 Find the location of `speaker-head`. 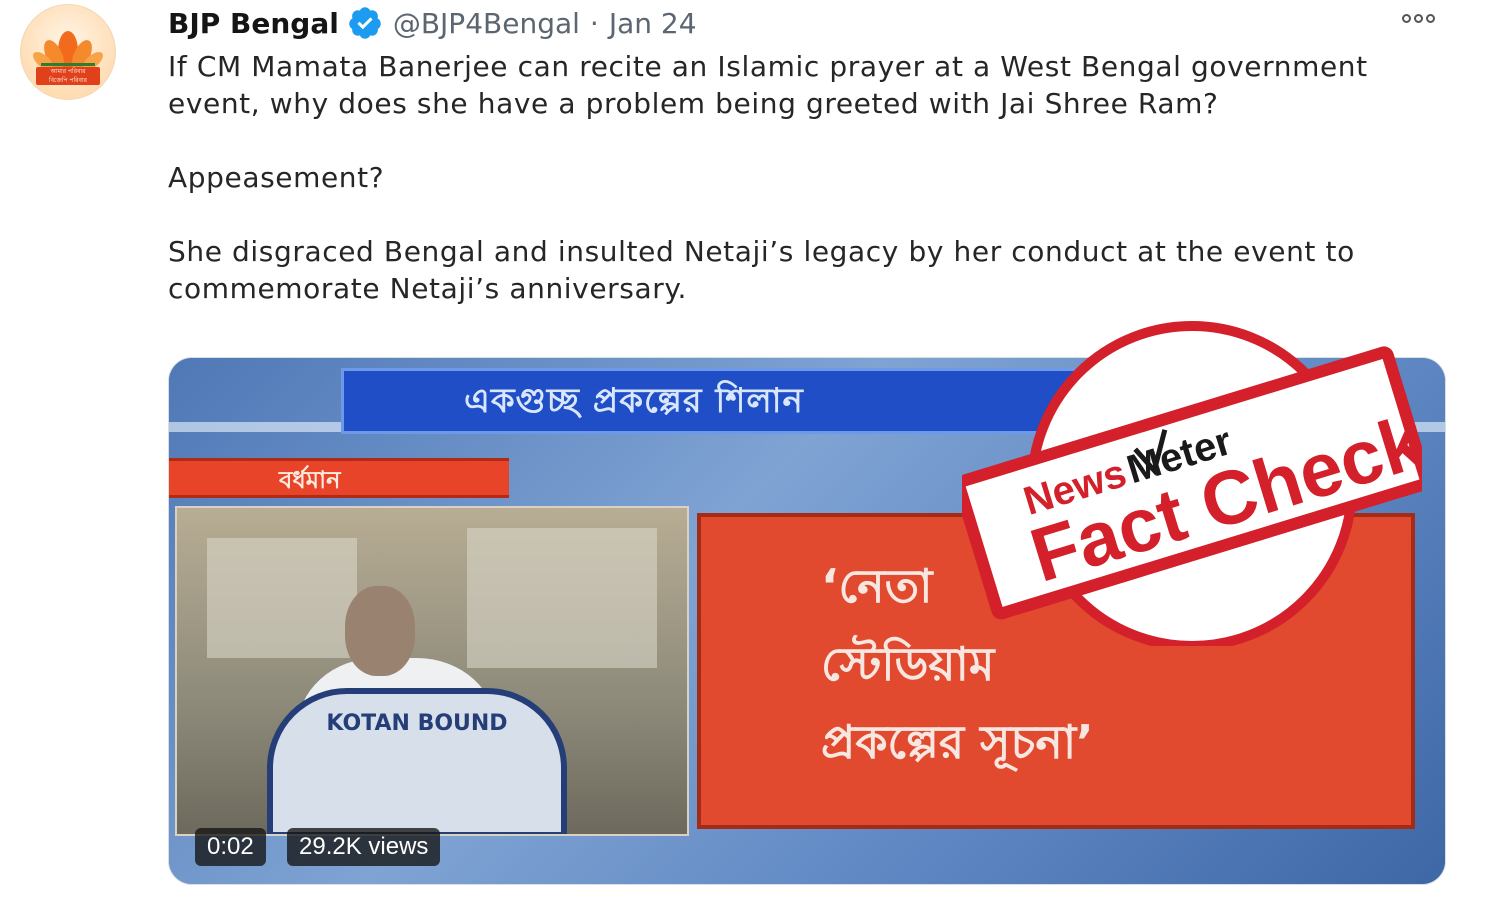

speaker-head is located at coordinates (380, 631).